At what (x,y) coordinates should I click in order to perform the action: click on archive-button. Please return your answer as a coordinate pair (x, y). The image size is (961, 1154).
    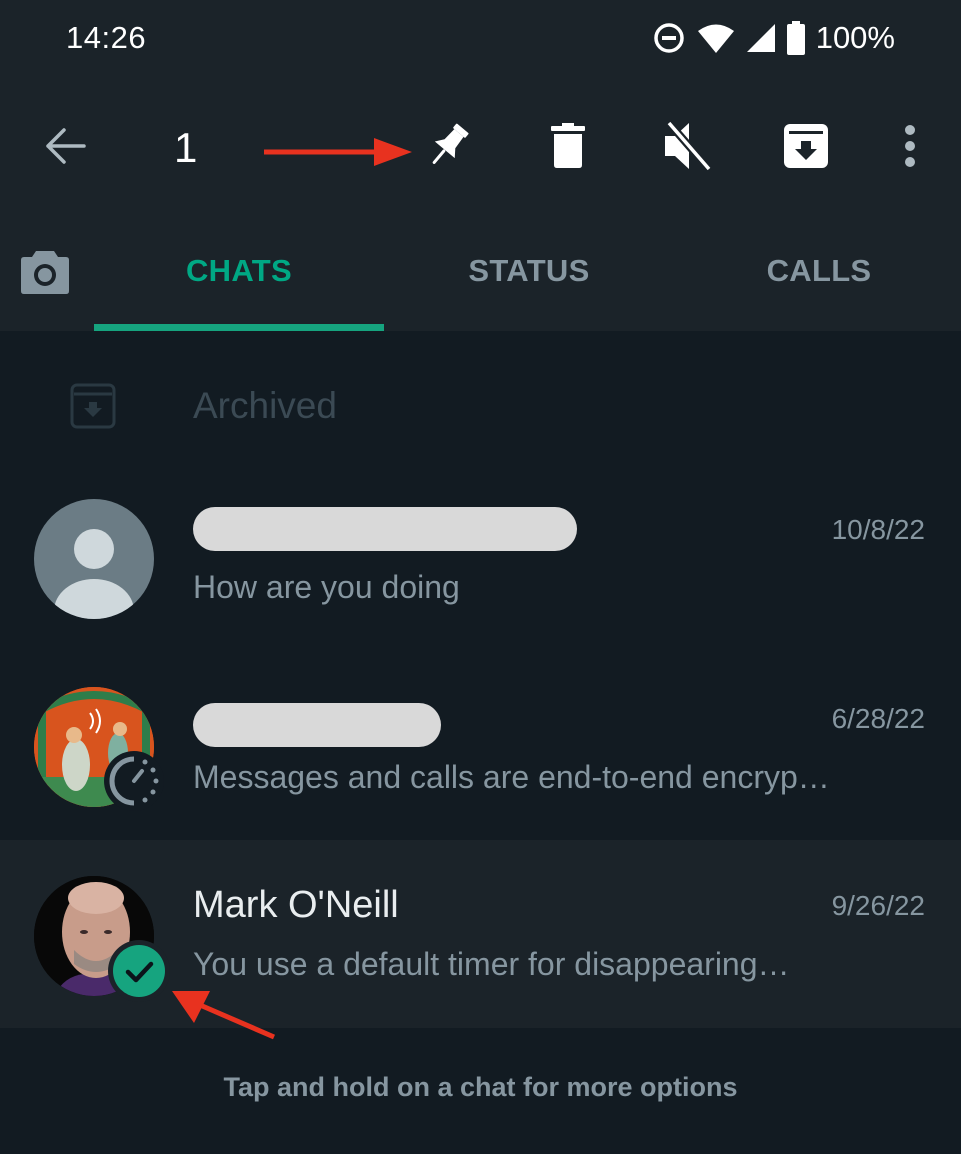
    Looking at the image, I should click on (806, 148).